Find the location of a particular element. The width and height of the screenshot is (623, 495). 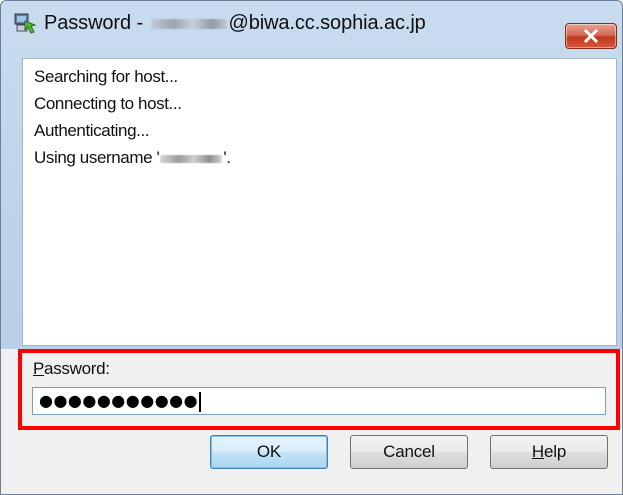

window-title: Password - @biwa.cc.sophia.ac.jp is located at coordinates (235, 23).